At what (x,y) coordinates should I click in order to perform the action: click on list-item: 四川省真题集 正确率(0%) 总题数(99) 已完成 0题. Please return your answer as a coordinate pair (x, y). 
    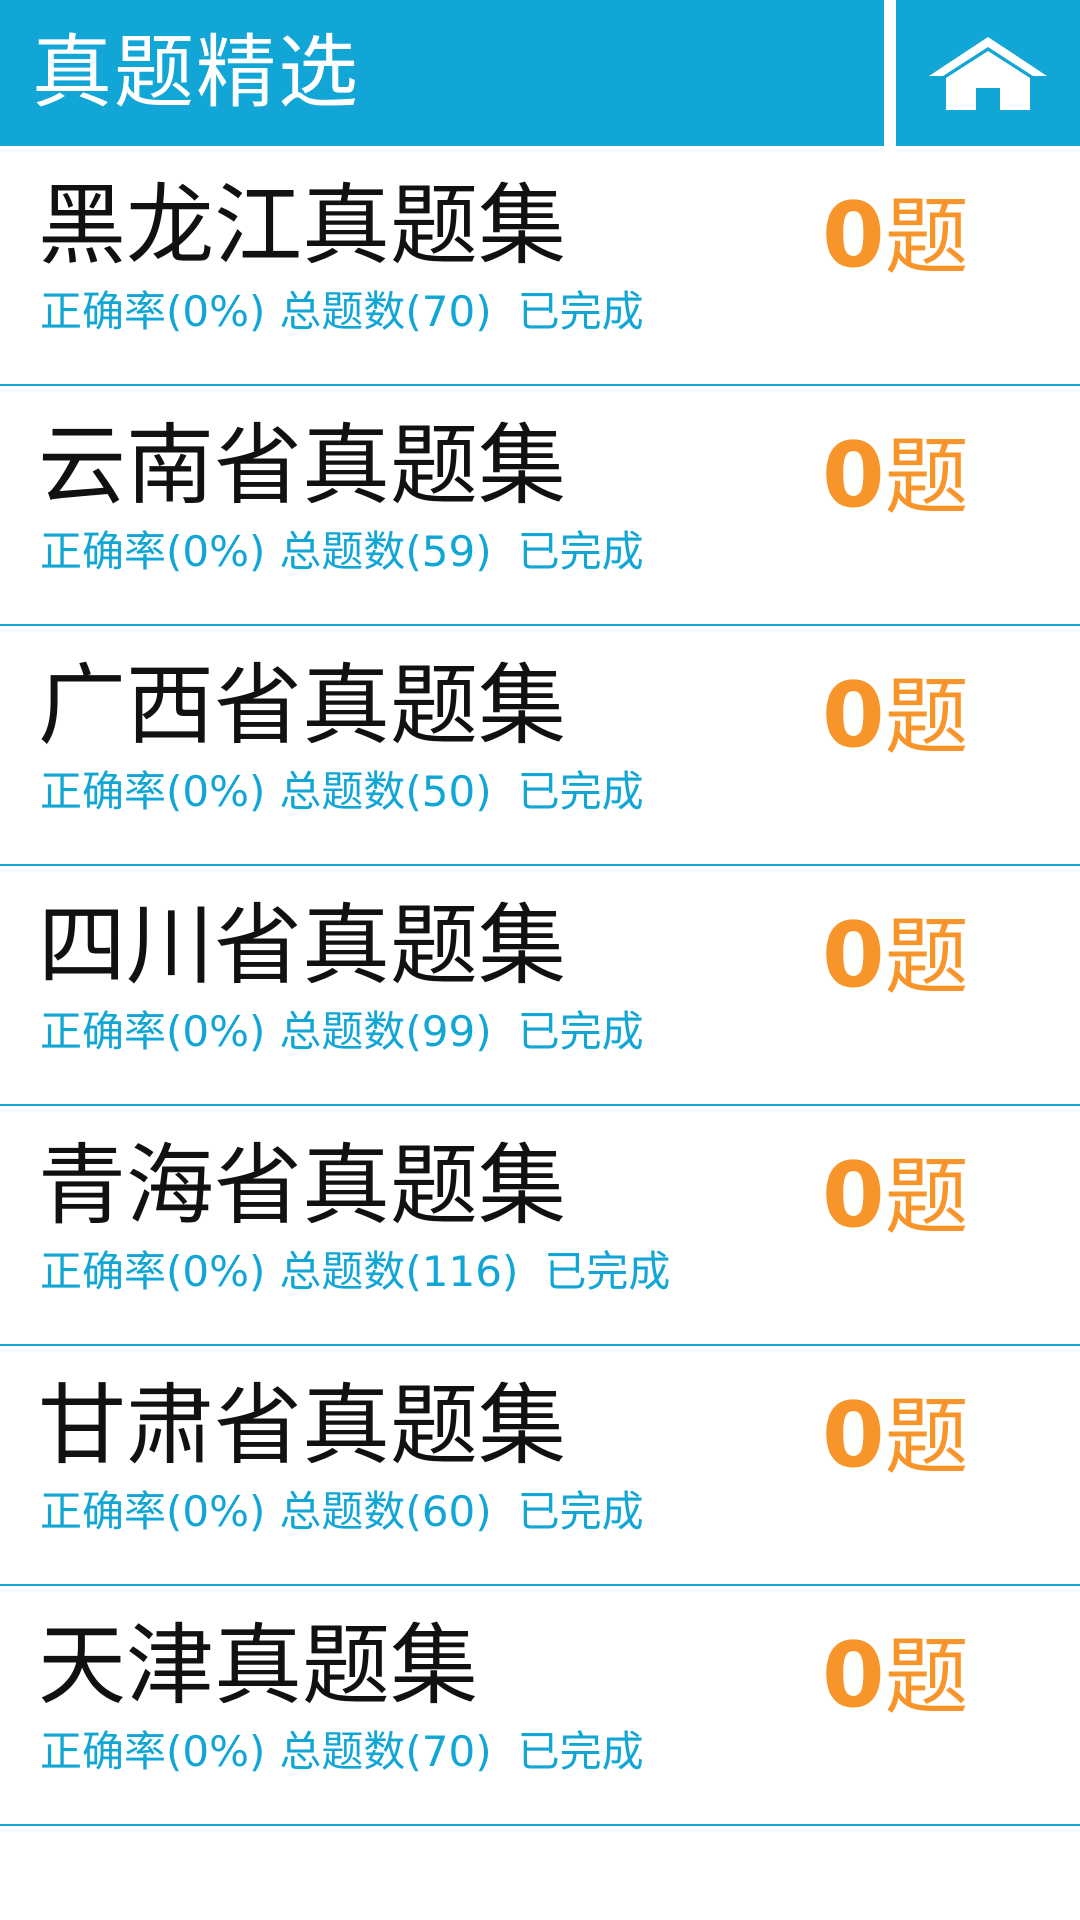
    Looking at the image, I should click on (540, 986).